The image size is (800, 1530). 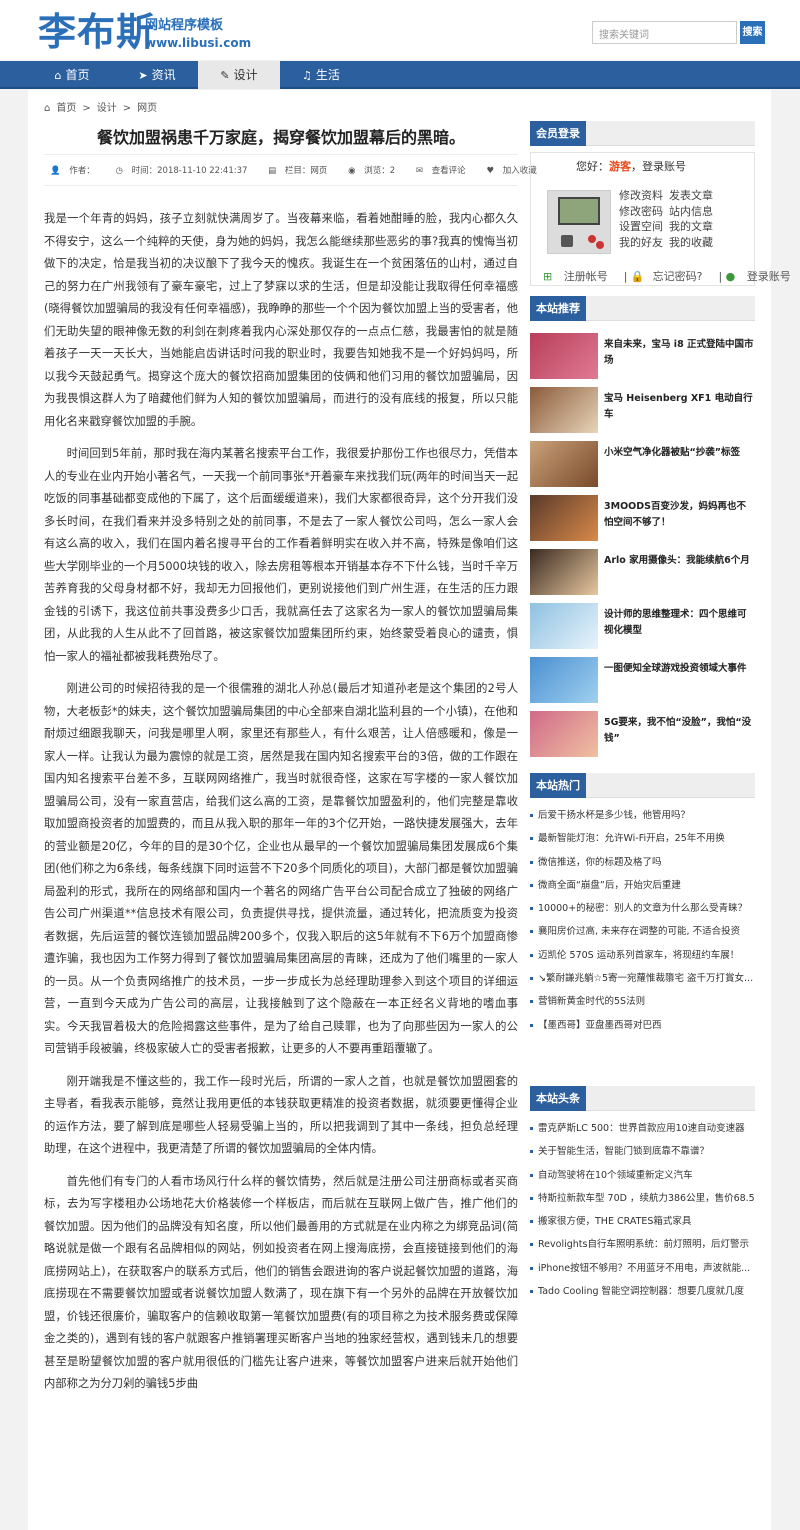 I want to click on breadcrumb-home: 首页, so click(x=66, y=108).